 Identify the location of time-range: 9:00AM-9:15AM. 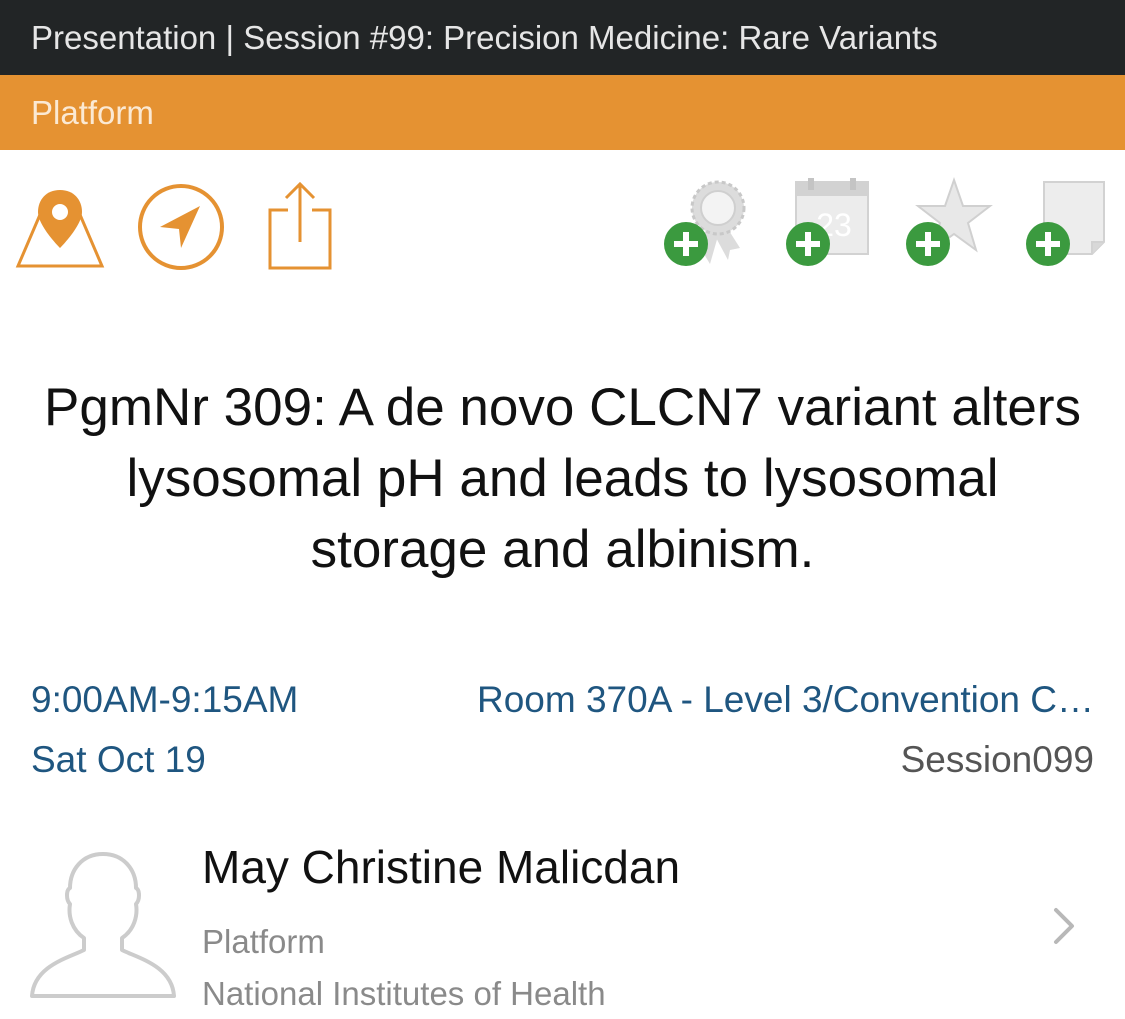
(165, 699).